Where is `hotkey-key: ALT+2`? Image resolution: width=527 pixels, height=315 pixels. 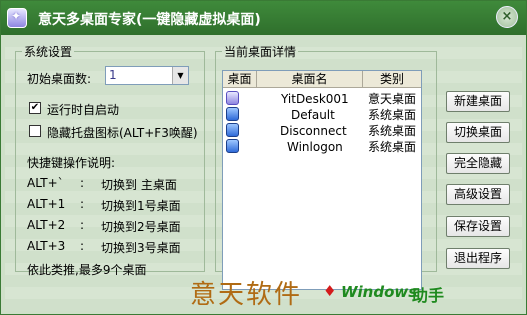 hotkey-key: ALT+2 is located at coordinates (46, 225).